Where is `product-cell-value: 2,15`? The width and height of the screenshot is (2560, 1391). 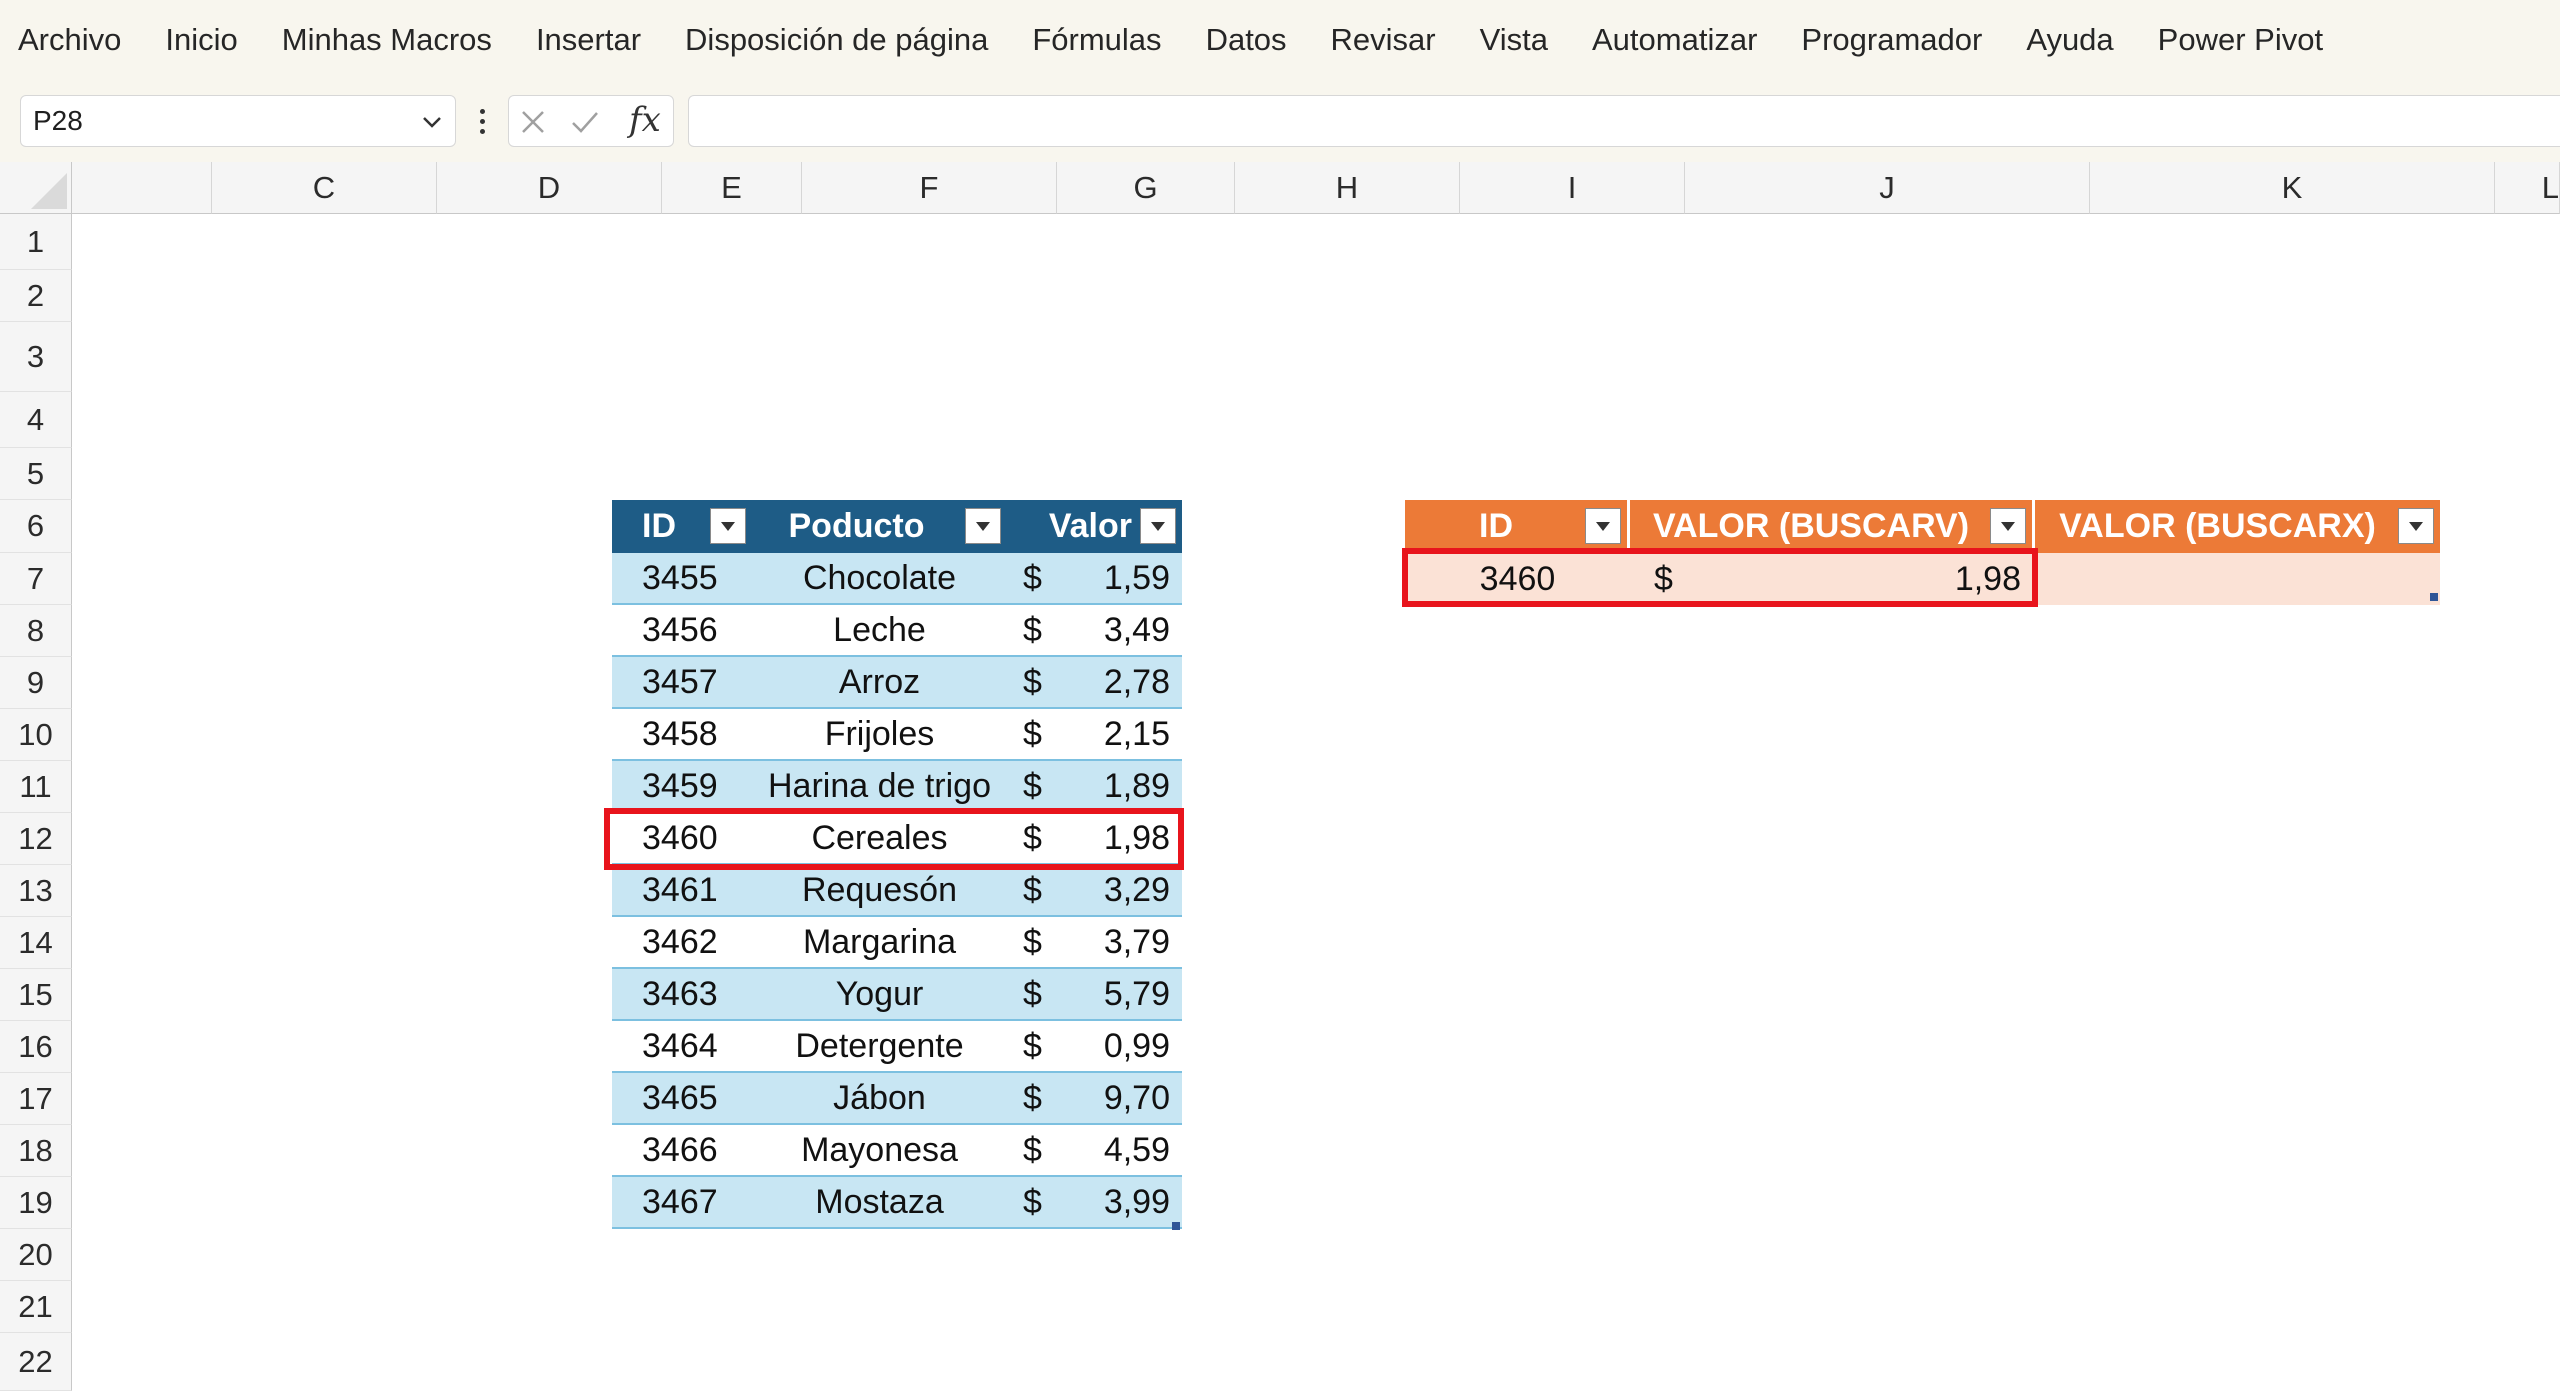
product-cell-value: 2,15 is located at coordinates (1114, 735).